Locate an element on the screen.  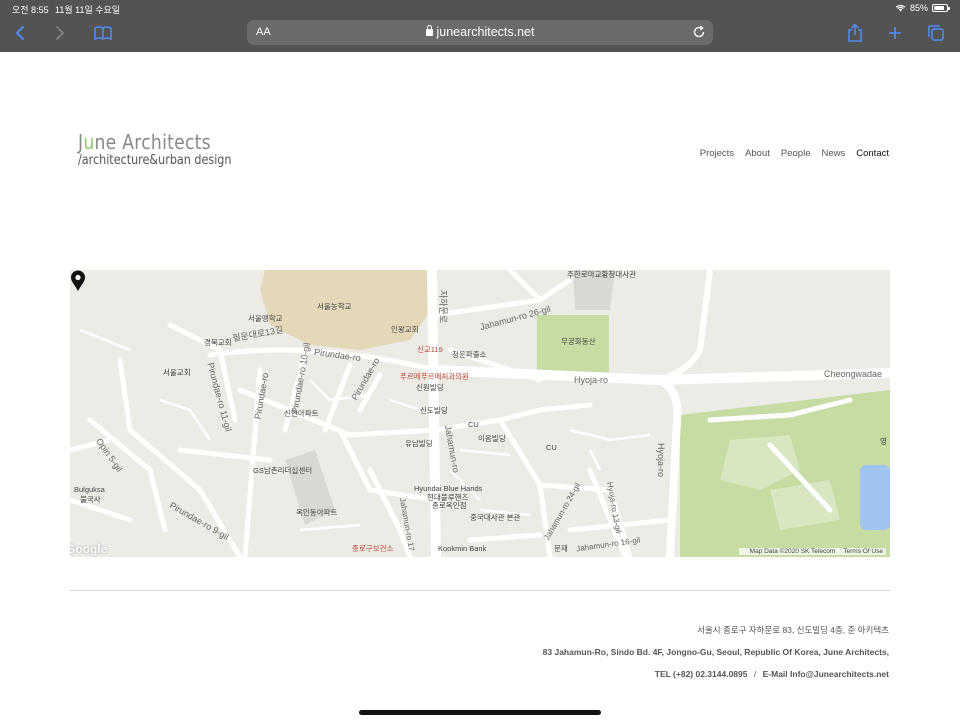
address-korean: 서울시 종로구 자하문로 83, 신도빌딩 4층, 준 아키텍츠 is located at coordinates (793, 630).